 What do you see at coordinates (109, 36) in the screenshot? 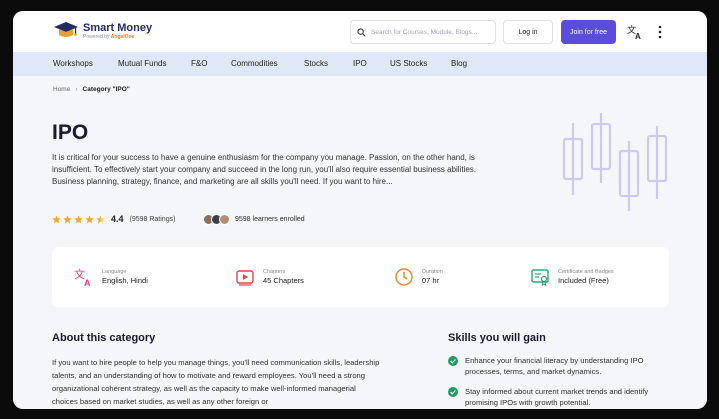
I see `brand-tagline: Powered by AngelOne` at bounding box center [109, 36].